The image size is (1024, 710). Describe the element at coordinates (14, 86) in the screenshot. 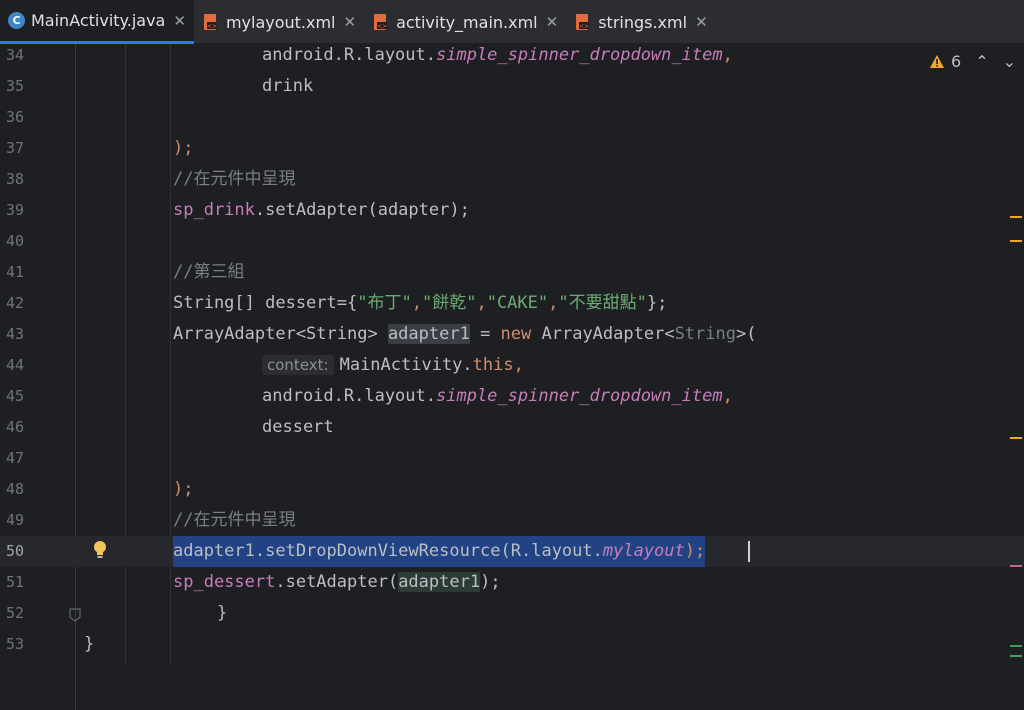

I see `line-number: 35` at that location.